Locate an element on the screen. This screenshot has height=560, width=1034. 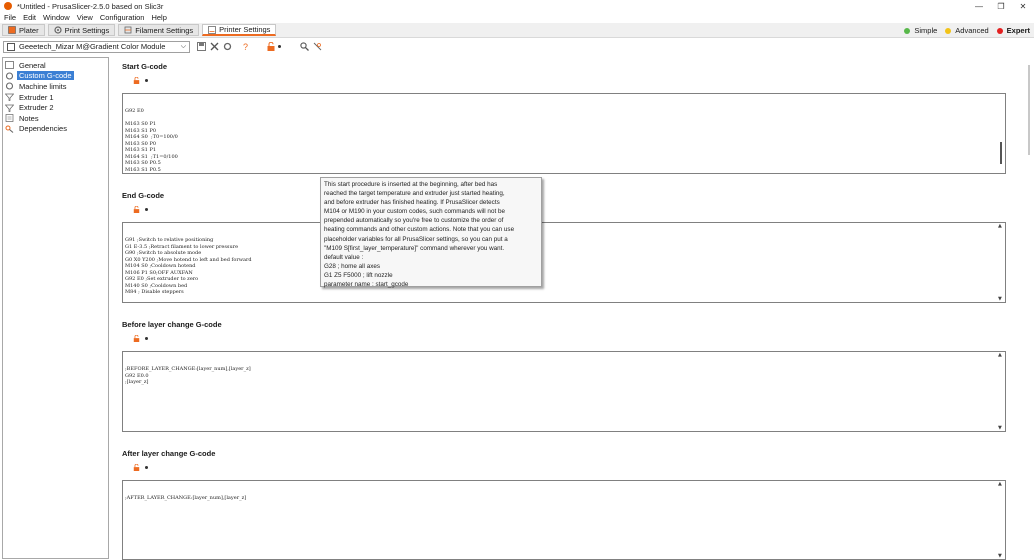
cross-icon is located at coordinates (214, 46).